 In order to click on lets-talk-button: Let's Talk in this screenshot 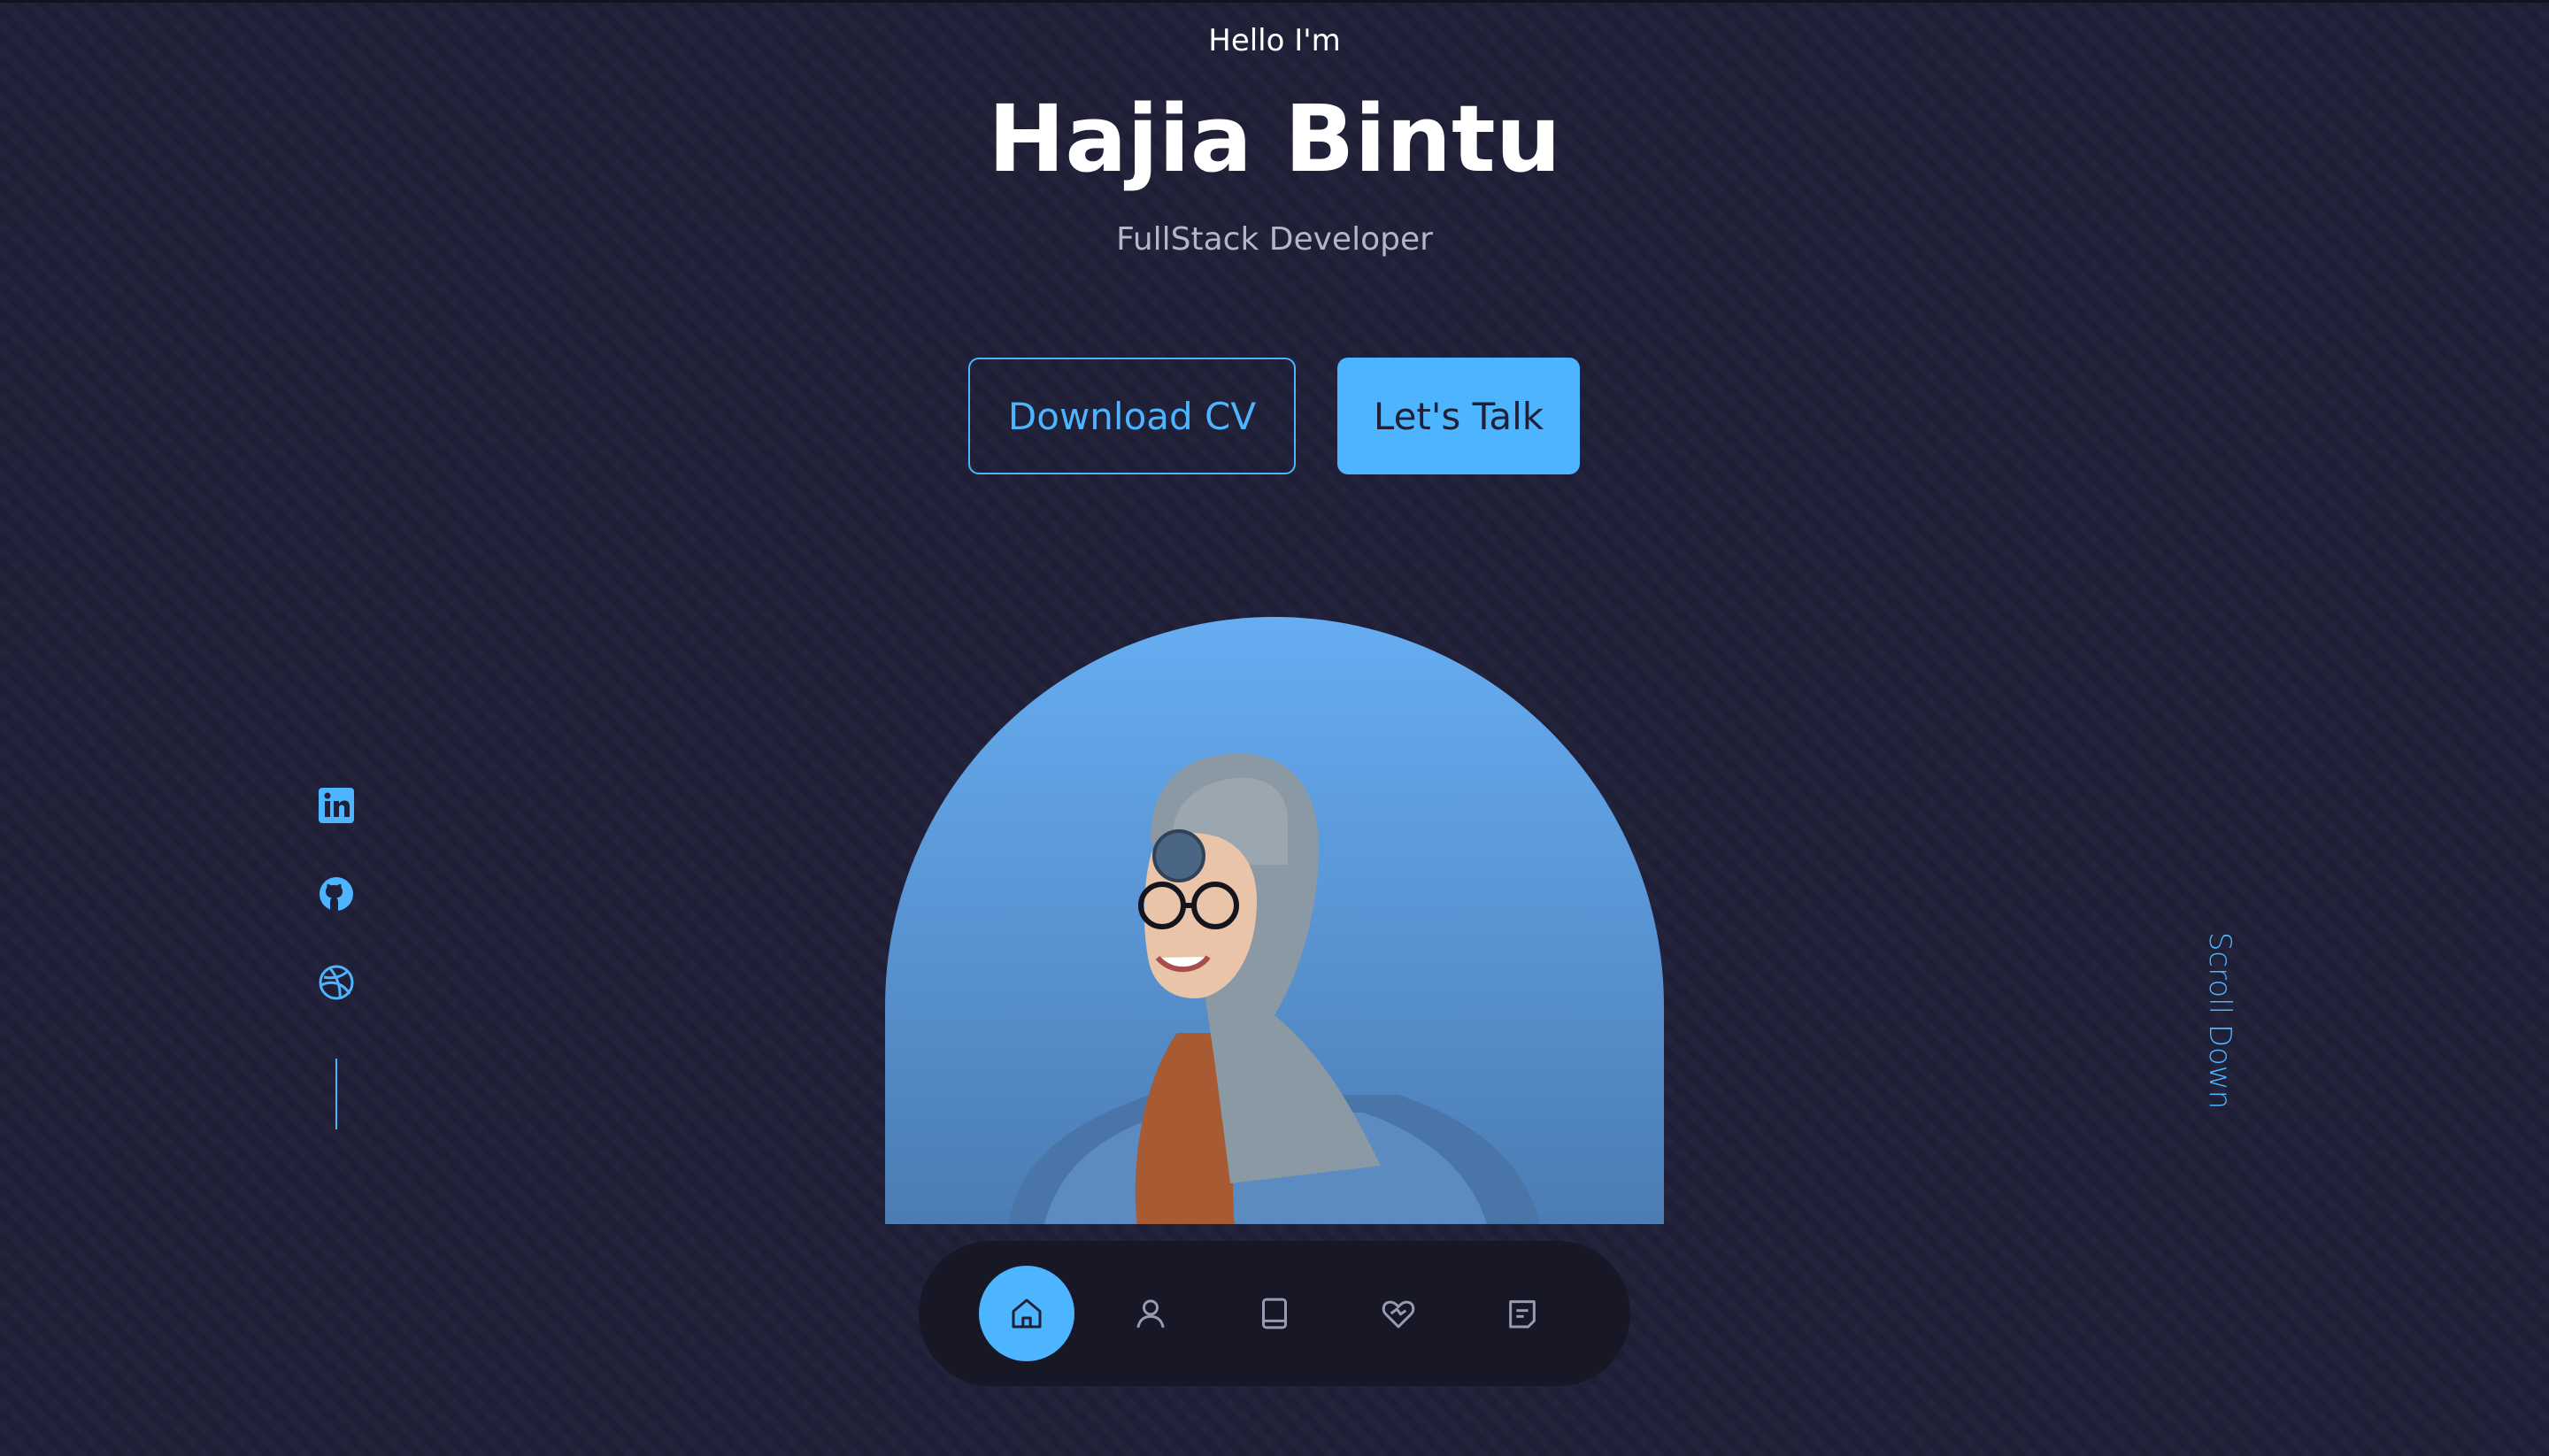, I will do `click(1459, 416)`.